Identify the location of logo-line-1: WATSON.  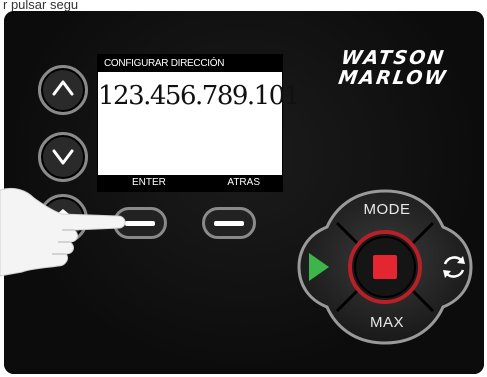
(393, 58).